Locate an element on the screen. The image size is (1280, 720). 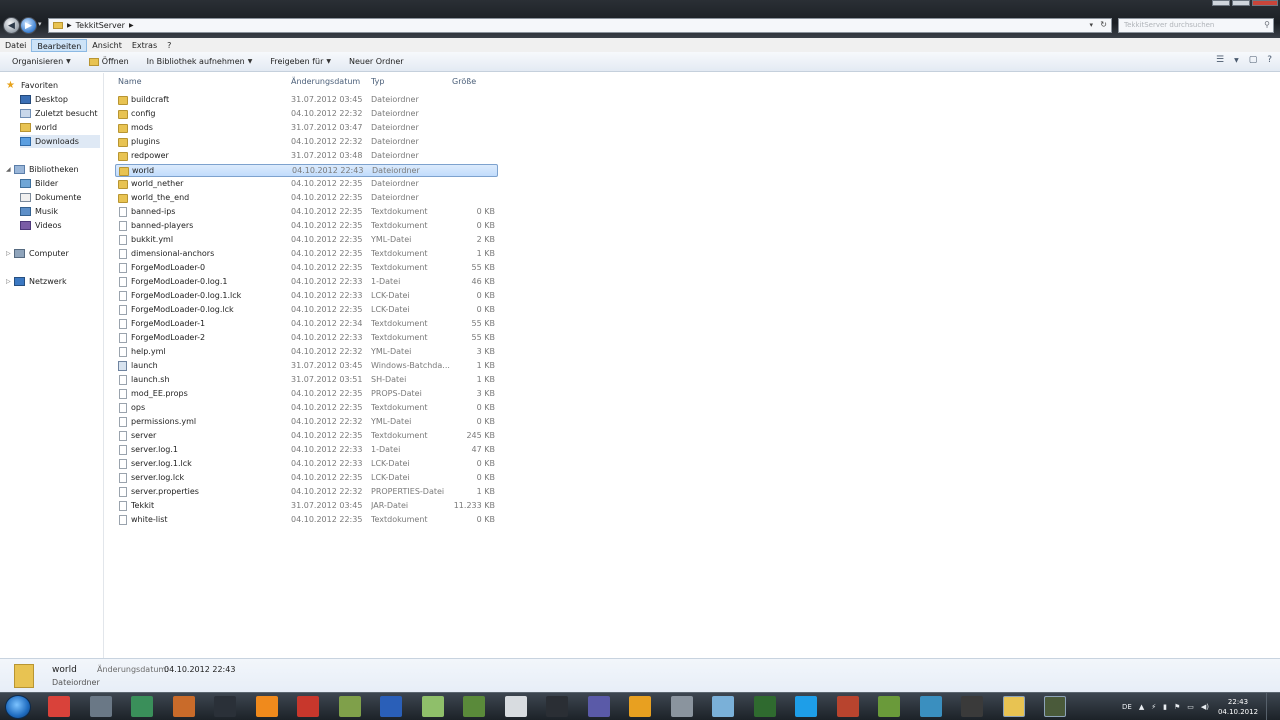
menu-bearbeiten: Bearbeiten is located at coordinates (59, 45).